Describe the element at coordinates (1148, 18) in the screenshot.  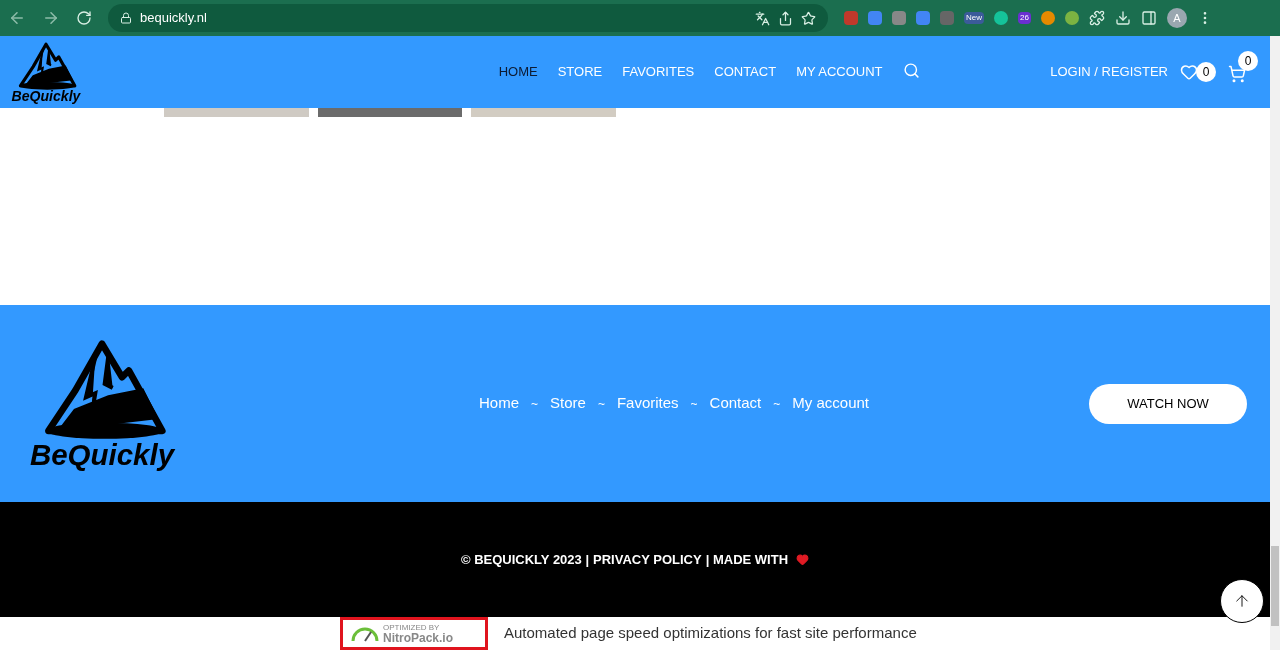
I see `side-panel-icon` at that location.